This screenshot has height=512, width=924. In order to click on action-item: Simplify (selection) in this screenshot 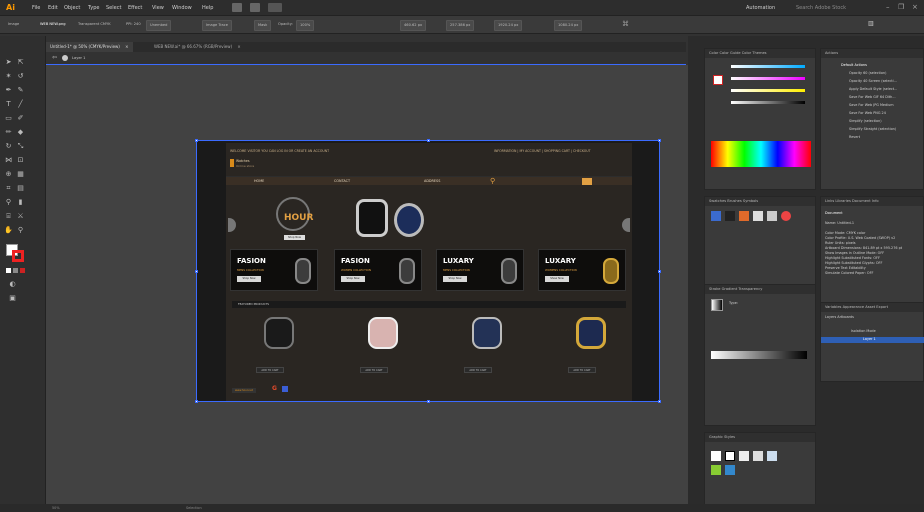, I will do `click(865, 121)`.